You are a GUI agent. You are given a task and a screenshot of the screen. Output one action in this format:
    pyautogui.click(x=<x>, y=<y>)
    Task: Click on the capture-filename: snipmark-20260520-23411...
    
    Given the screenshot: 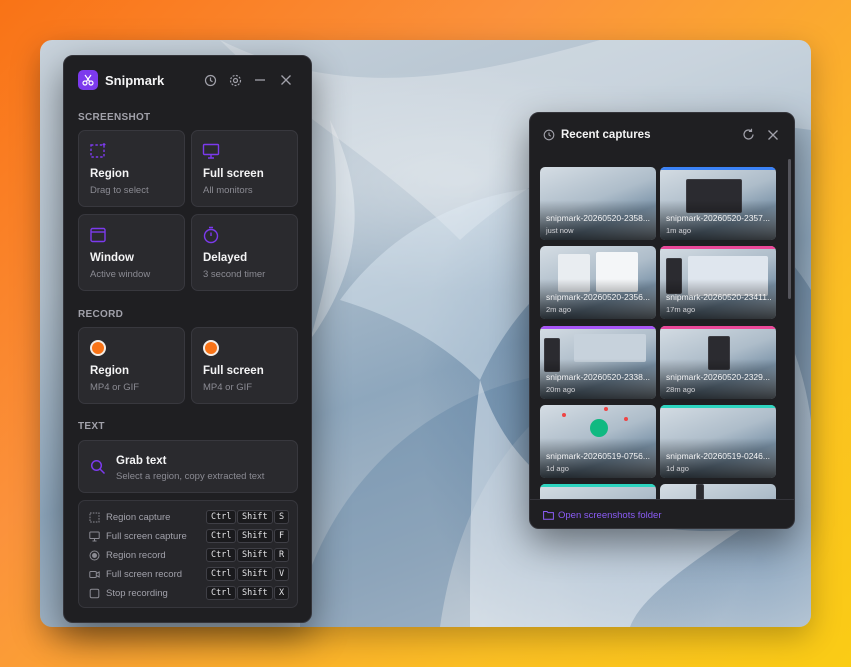 What is the action you would take?
    pyautogui.click(x=719, y=297)
    